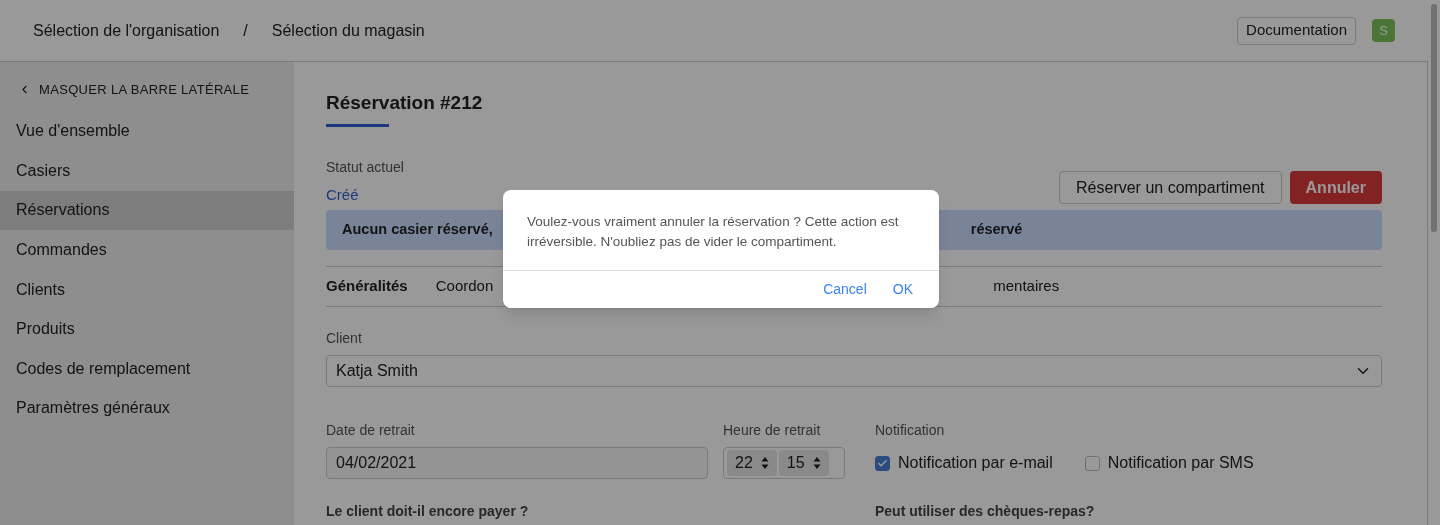  Describe the element at coordinates (348, 30) in the screenshot. I see `breadcrumb-link: Sélection du magasin` at that location.